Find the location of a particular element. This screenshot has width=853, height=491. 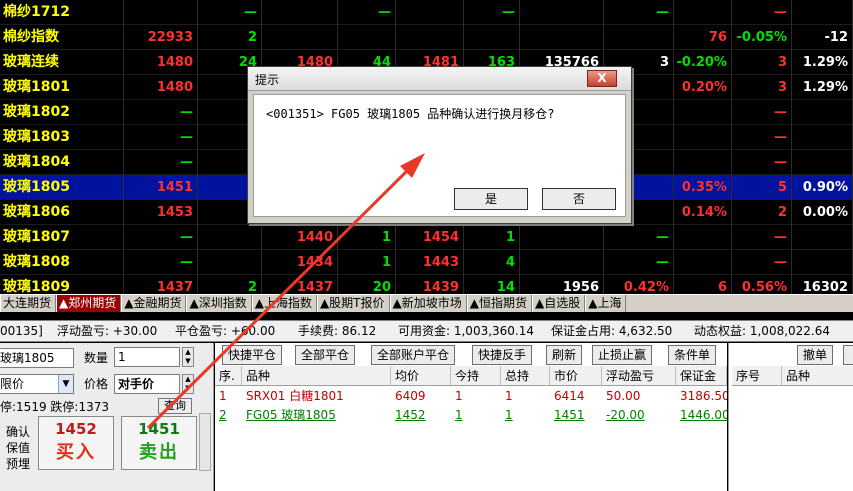

quote-row: 棉纱1712 — — — — — is located at coordinates (426, 12).